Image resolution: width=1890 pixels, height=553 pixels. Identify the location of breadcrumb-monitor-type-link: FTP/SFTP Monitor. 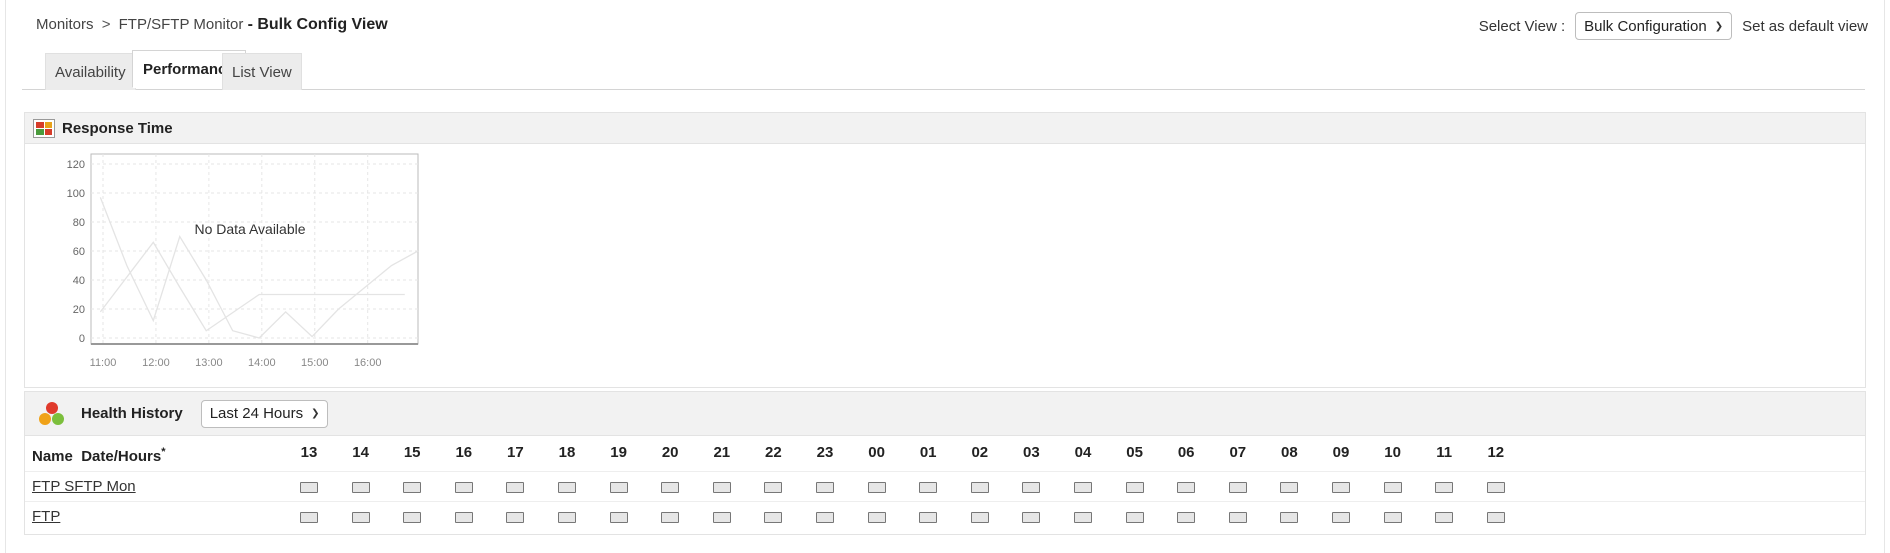
(181, 24).